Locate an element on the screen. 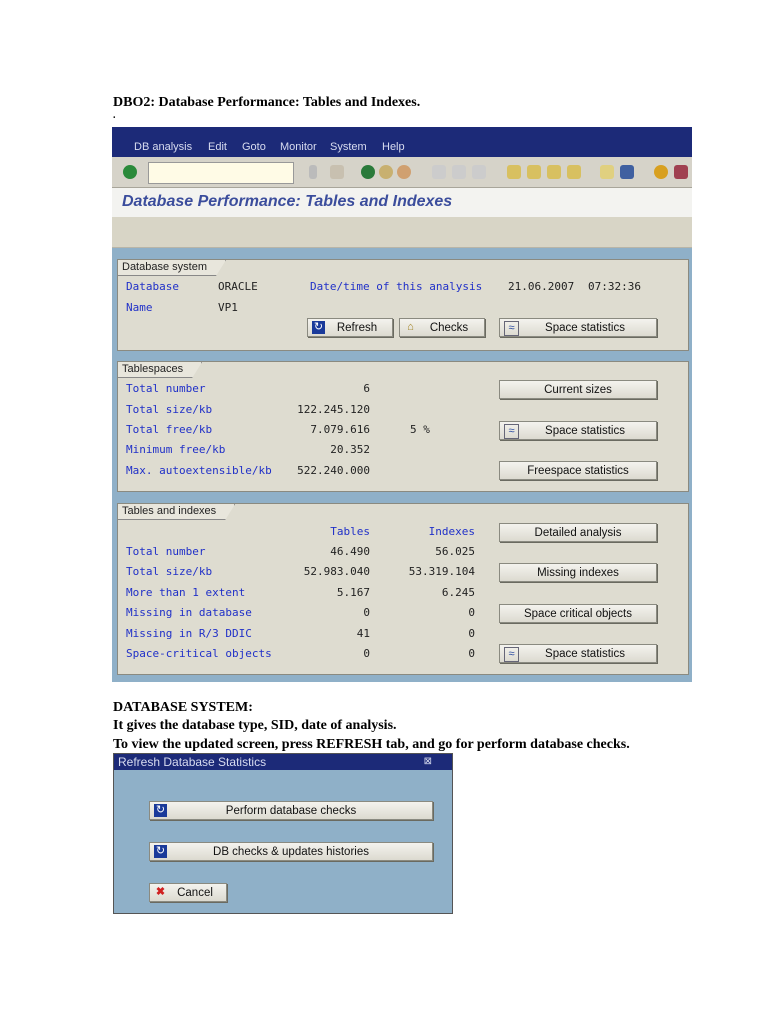 The height and width of the screenshot is (1024, 768). button-label: Detailed analysis is located at coordinates (578, 533).